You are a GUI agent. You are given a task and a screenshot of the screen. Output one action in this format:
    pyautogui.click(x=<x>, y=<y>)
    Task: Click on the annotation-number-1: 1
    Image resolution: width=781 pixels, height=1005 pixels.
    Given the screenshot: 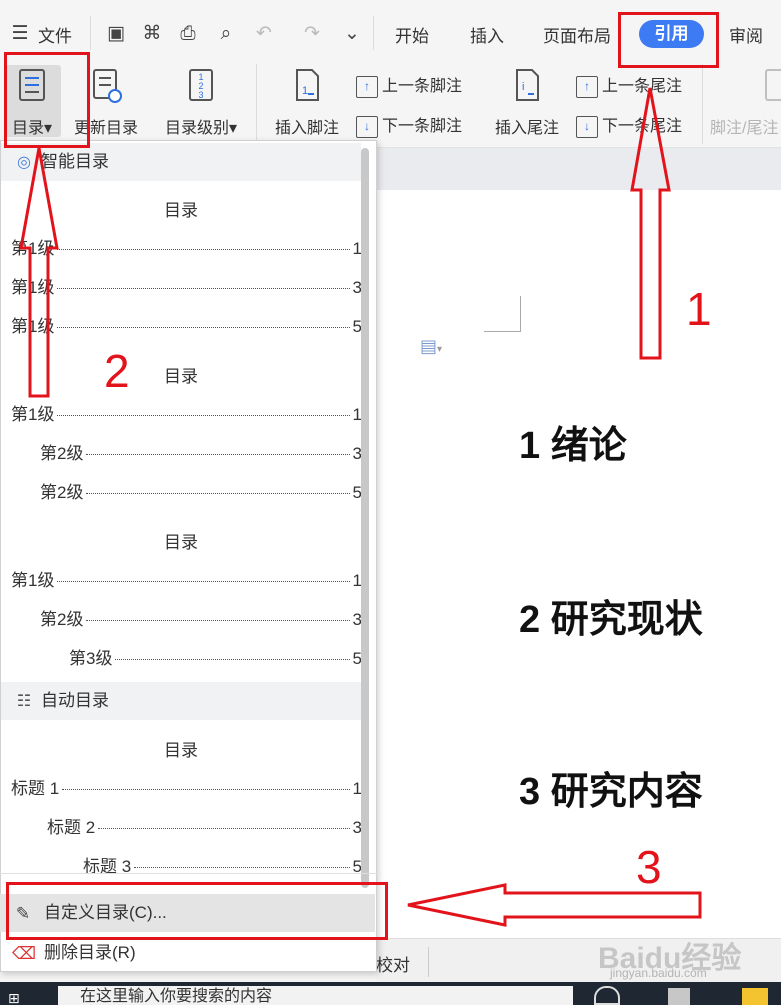 What is the action you would take?
    pyautogui.click(x=699, y=309)
    